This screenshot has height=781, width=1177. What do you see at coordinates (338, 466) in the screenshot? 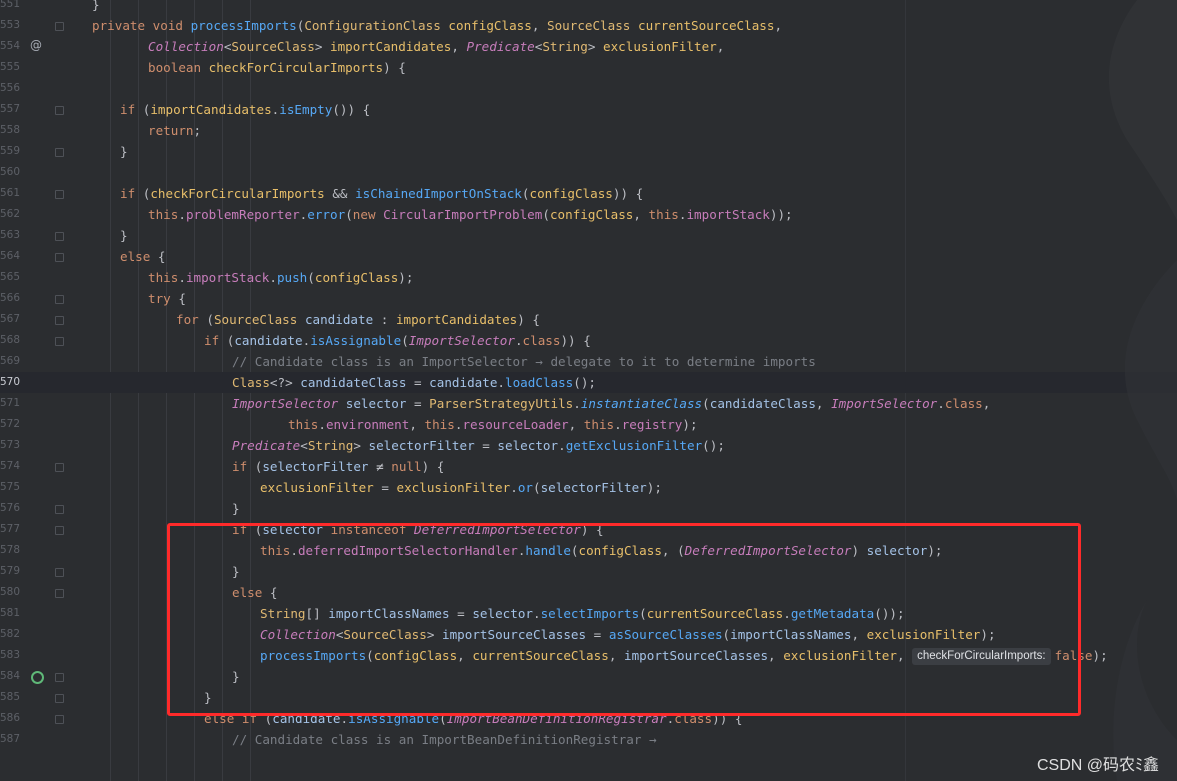
I see `code-text: if (selectorFilter ≠ null) {` at bounding box center [338, 466].